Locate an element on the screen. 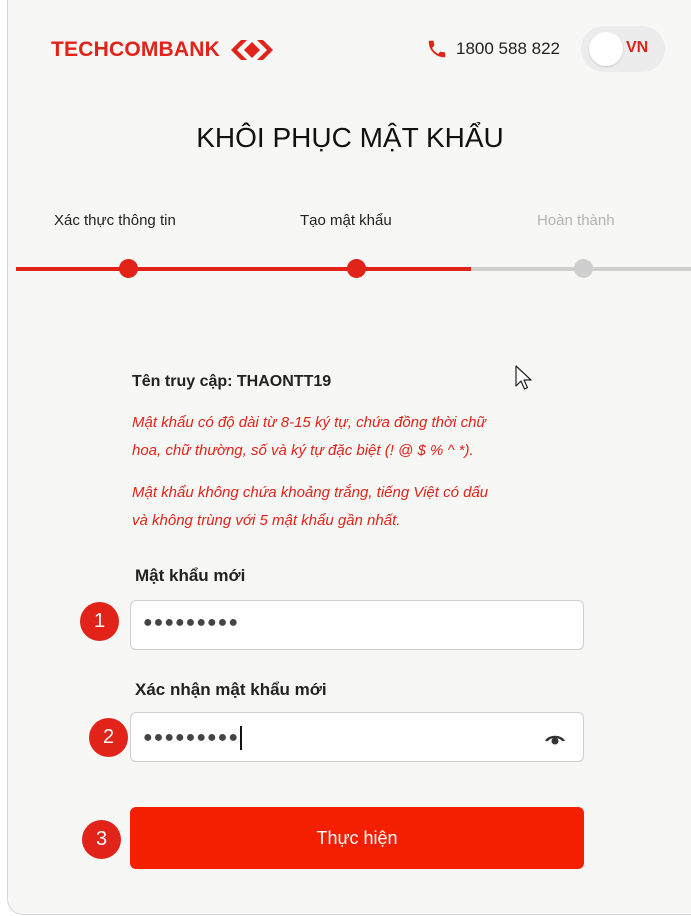 This screenshot has height=916, width=691. confirm-password-field: ●●●●●●●●● is located at coordinates (357, 737).